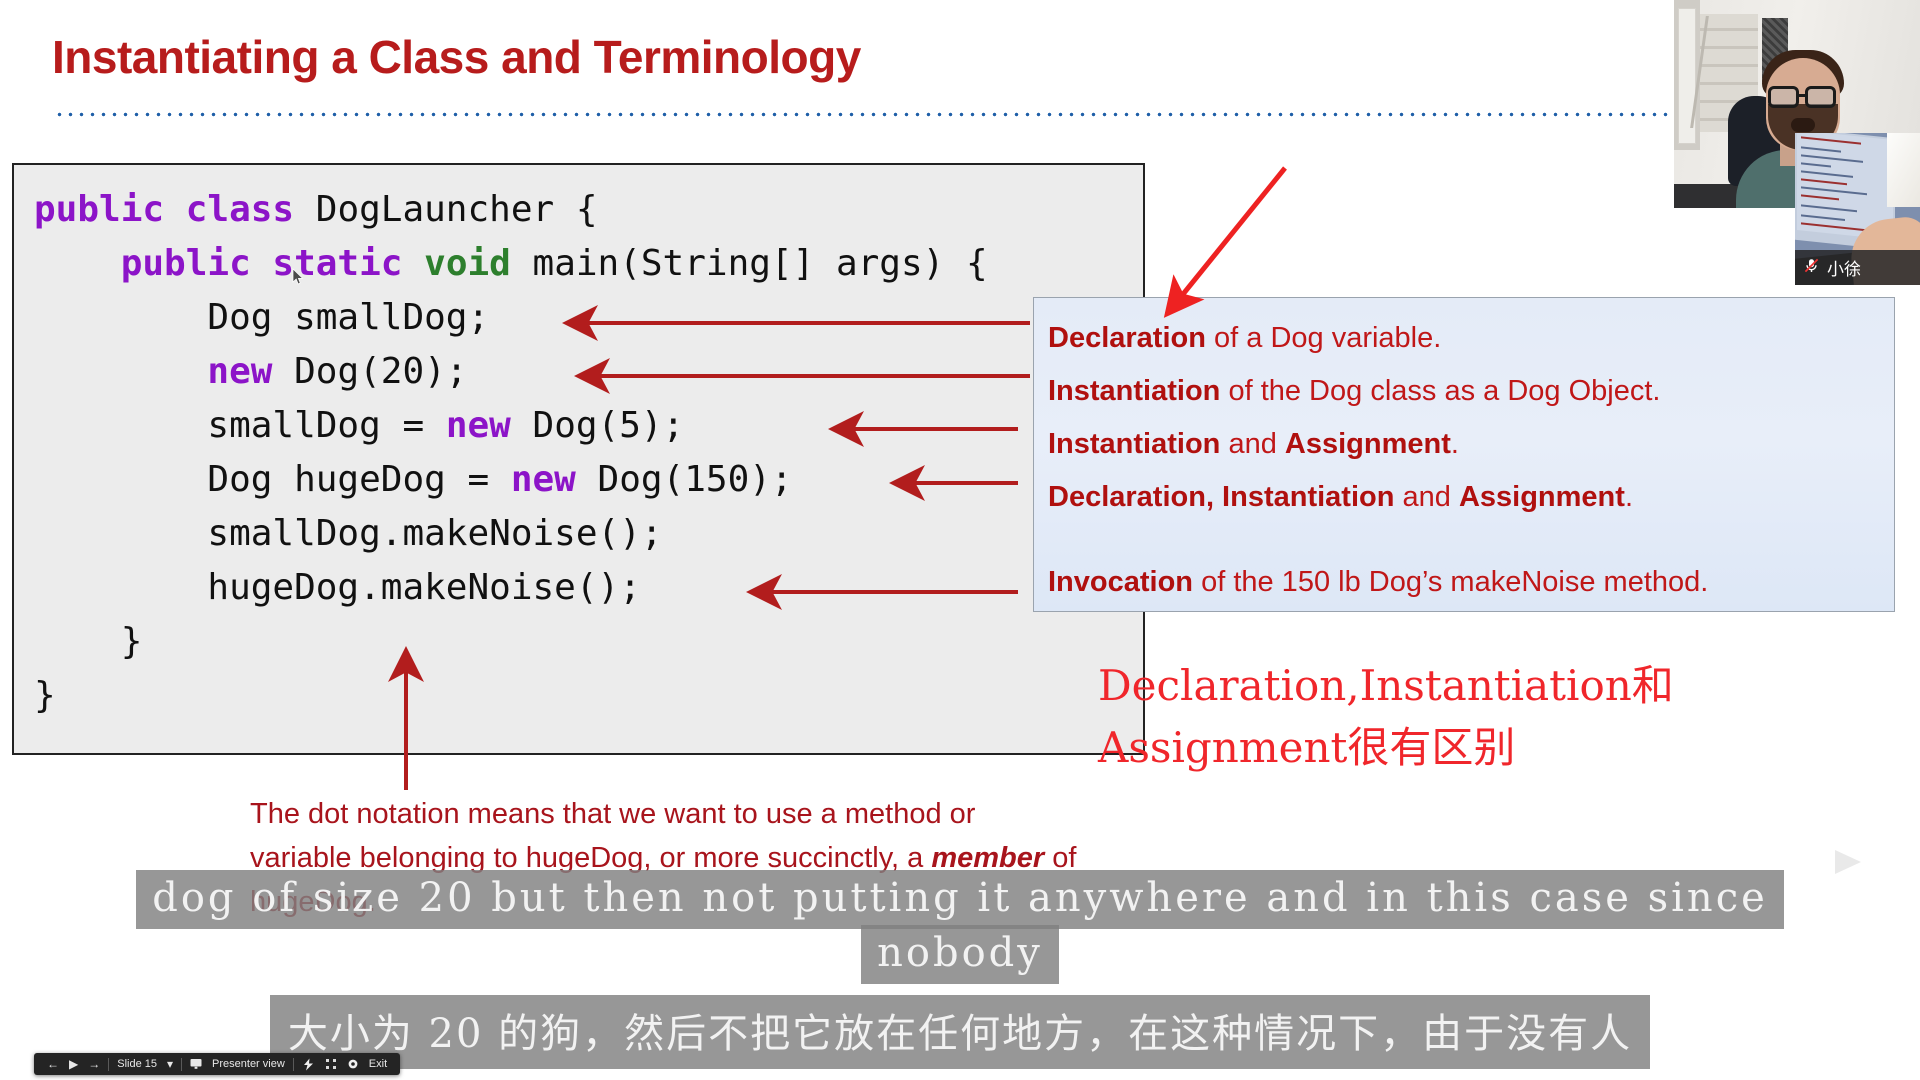 The width and height of the screenshot is (1920, 1080). Describe the element at coordinates (1451, 582) in the screenshot. I see `callout-text: of the 150 lb Dog’s makeNoise method.` at that location.